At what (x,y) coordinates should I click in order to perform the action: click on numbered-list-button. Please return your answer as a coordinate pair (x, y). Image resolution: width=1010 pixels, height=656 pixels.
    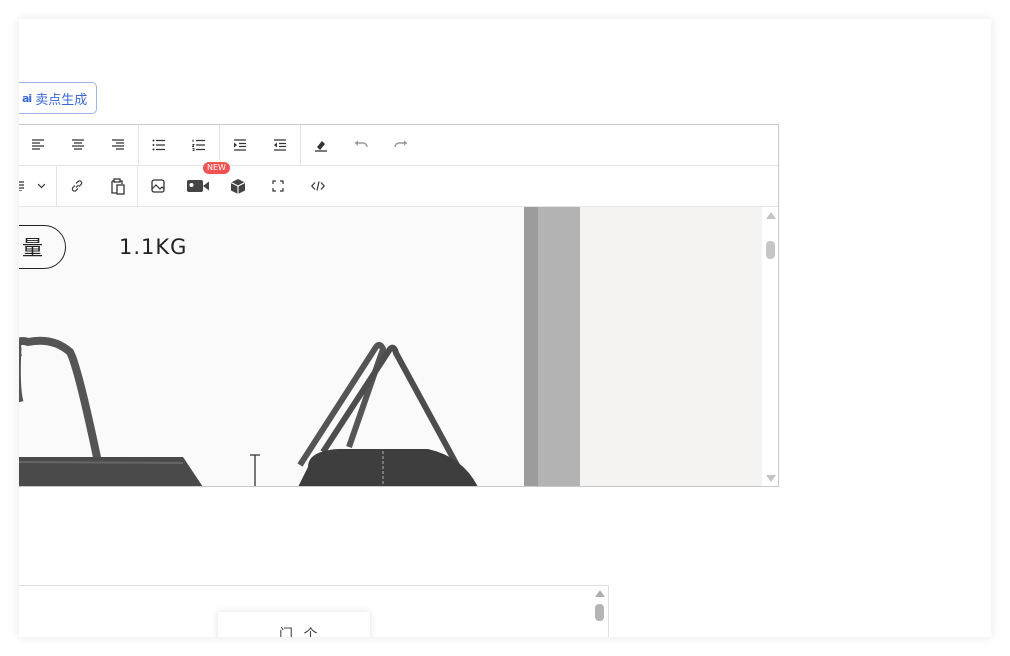
    Looking at the image, I should click on (199, 145).